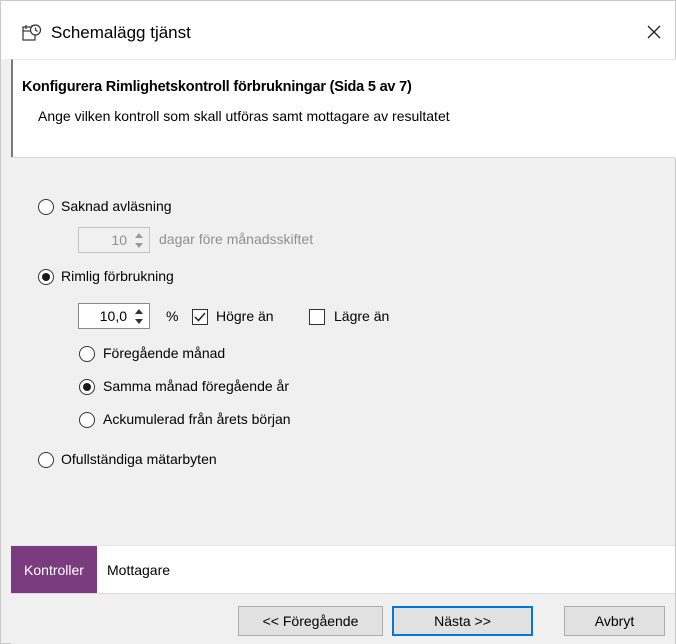 Image resolution: width=676 pixels, height=644 pixels. What do you see at coordinates (654, 32) in the screenshot?
I see `close-icon` at bounding box center [654, 32].